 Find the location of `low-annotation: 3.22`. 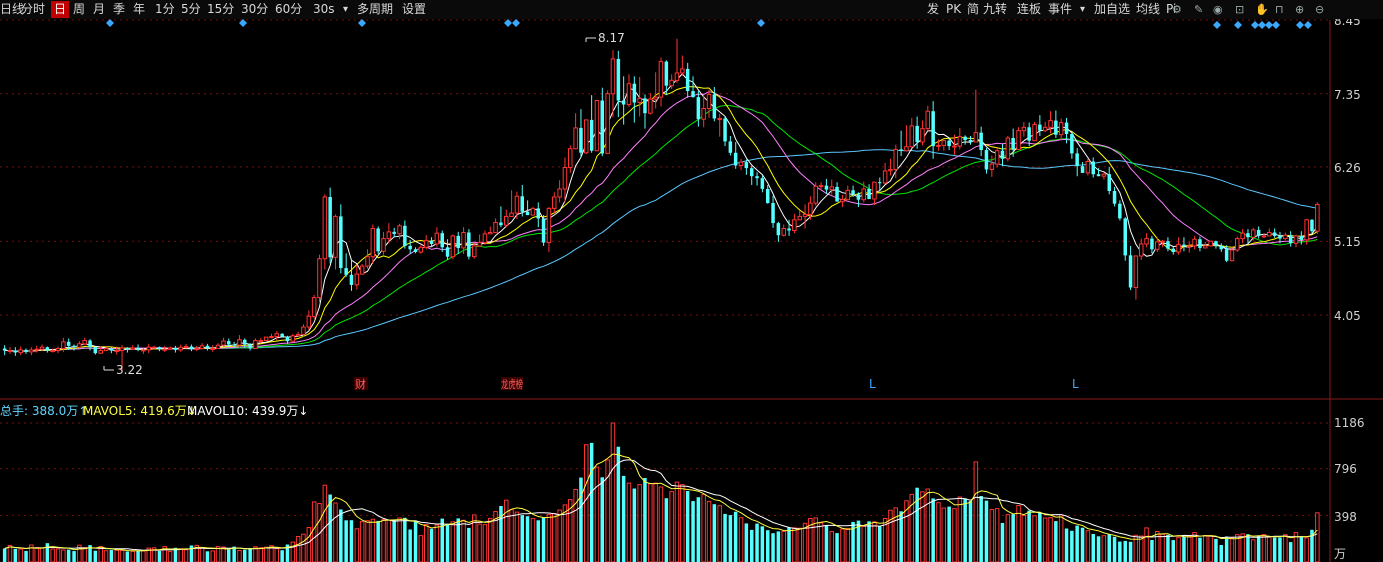

low-annotation: 3.22 is located at coordinates (123, 370).